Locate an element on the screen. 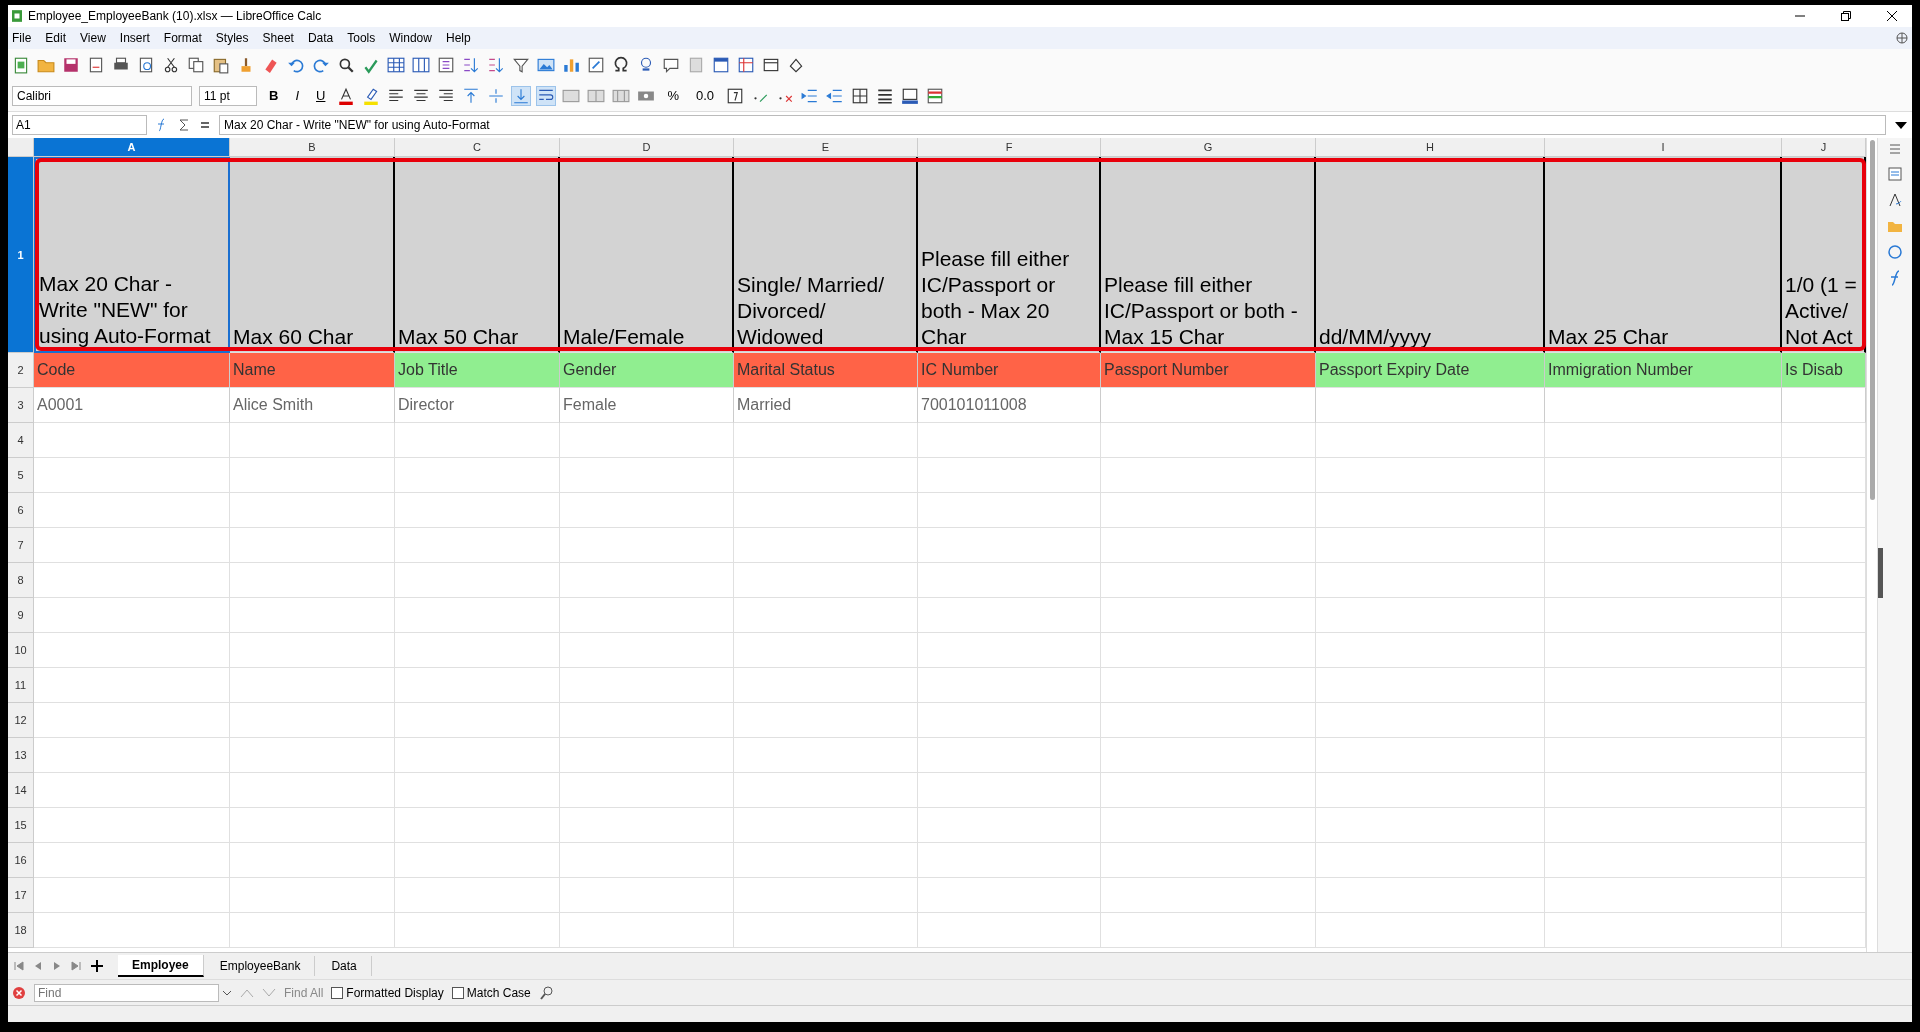  formula-input: Max 20 Char - Write "NEW" for using Auto-Format is located at coordinates (1052, 125).